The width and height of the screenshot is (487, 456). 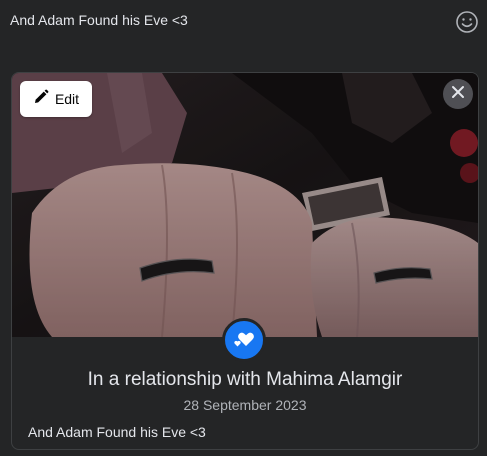 I want to click on event-date: 28 September 2023, so click(x=245, y=405).